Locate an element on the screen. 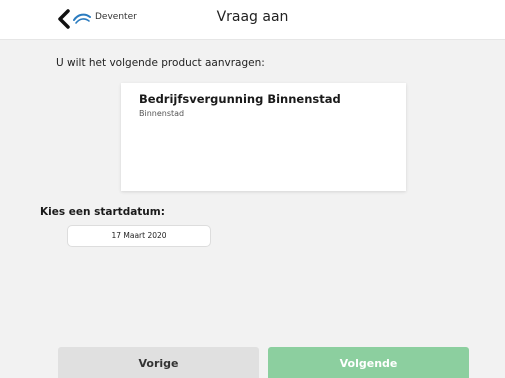  page-title: Vraag aan is located at coordinates (252, 17).